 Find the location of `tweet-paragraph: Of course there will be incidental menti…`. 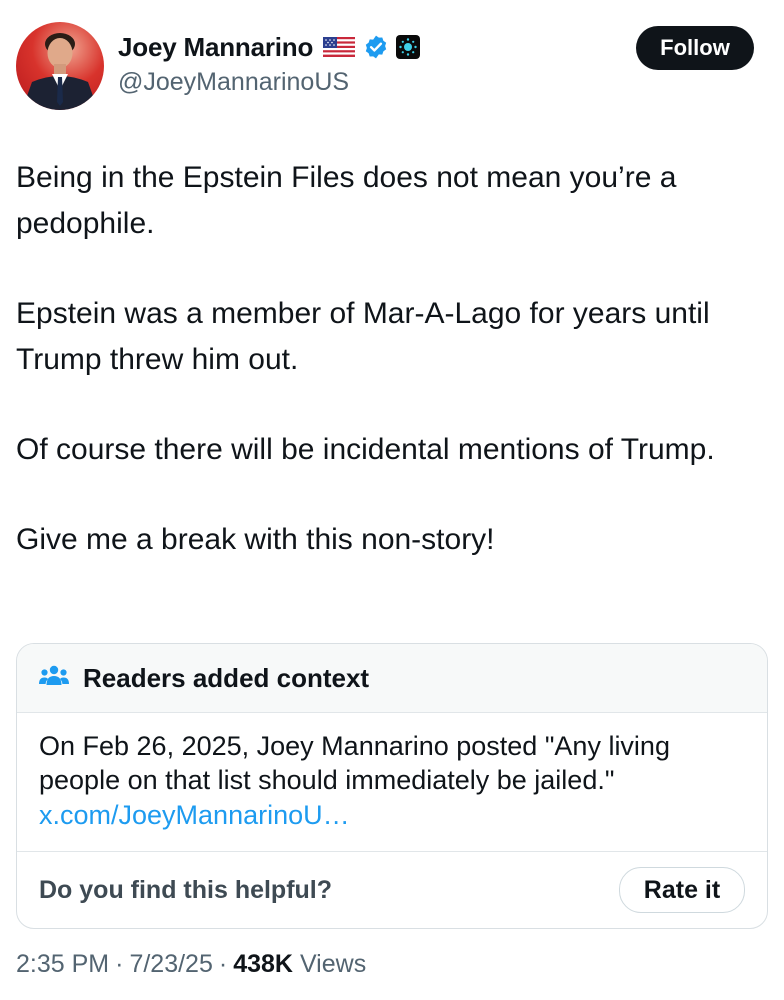

tweet-paragraph: Of course there will be incidental menti… is located at coordinates (365, 449).